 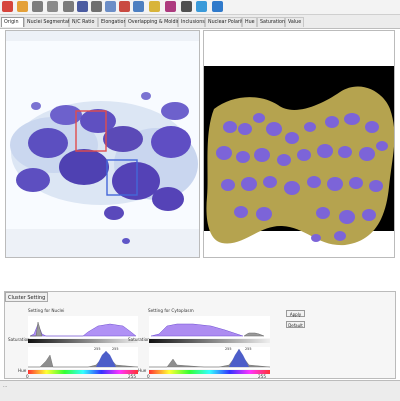 I want to click on red-doc-icon, so click(x=124, y=6).